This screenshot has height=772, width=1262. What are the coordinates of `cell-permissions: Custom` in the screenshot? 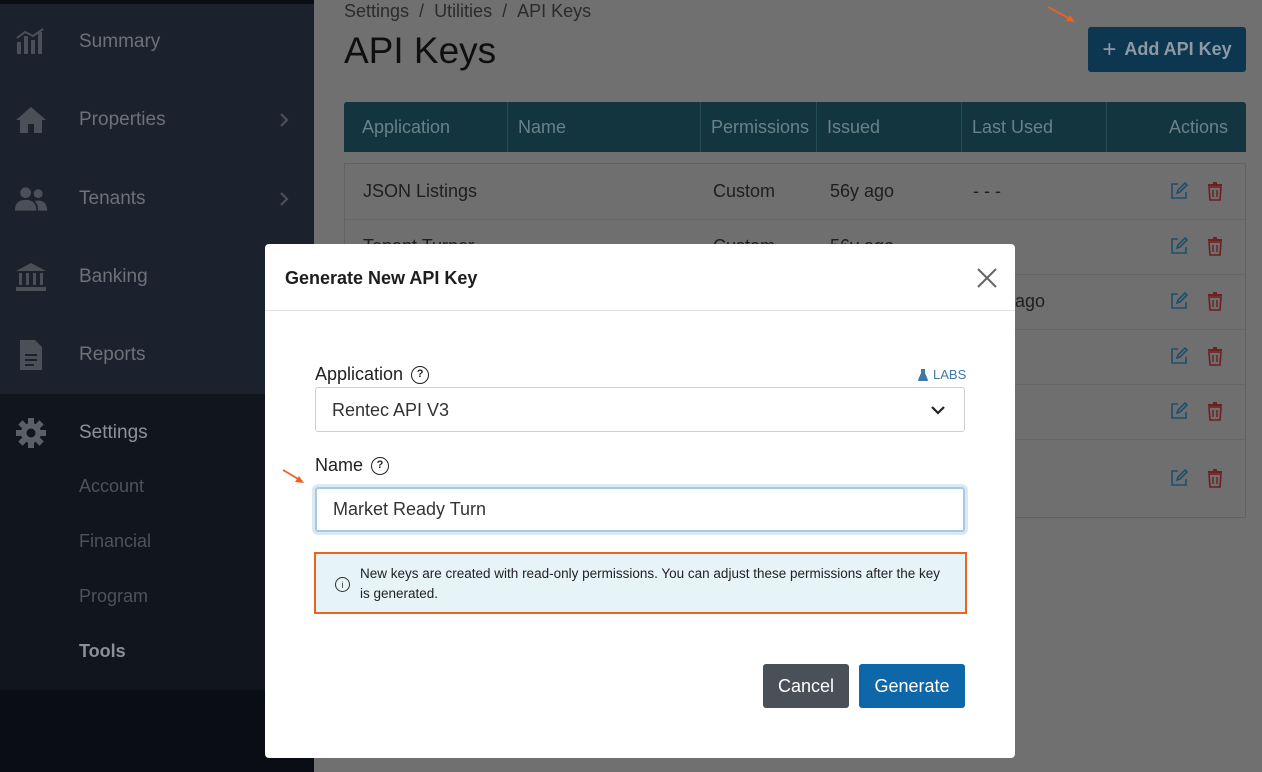 It's located at (744, 191).